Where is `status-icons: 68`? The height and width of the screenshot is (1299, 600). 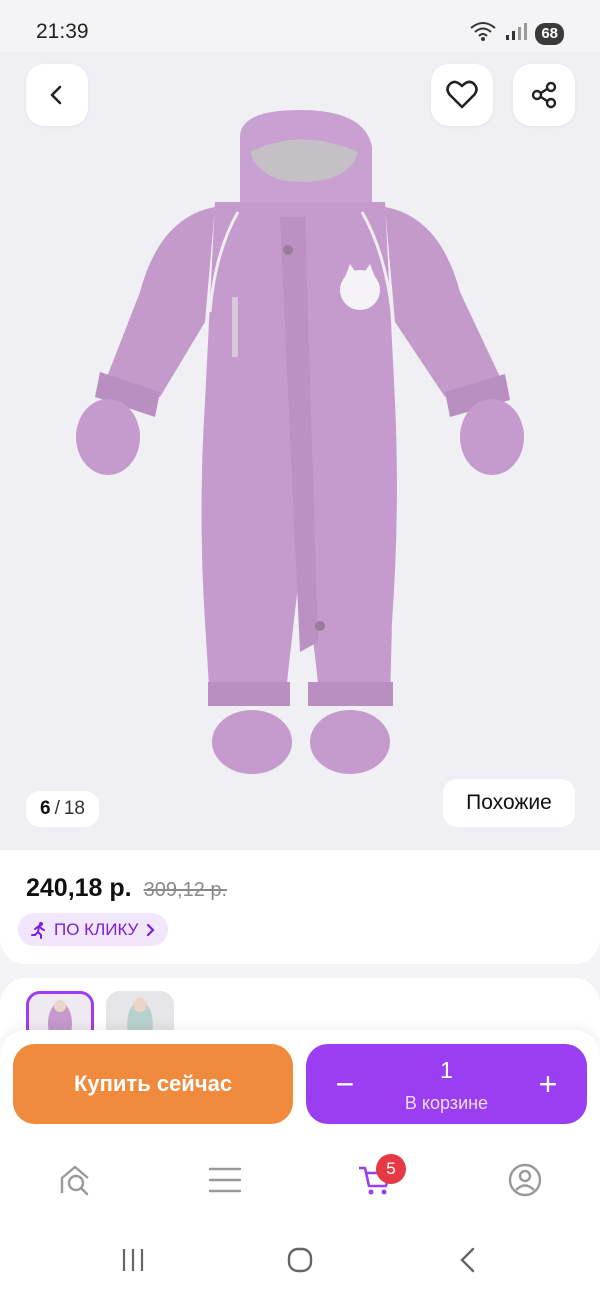
status-icons: 68 is located at coordinates (516, 33).